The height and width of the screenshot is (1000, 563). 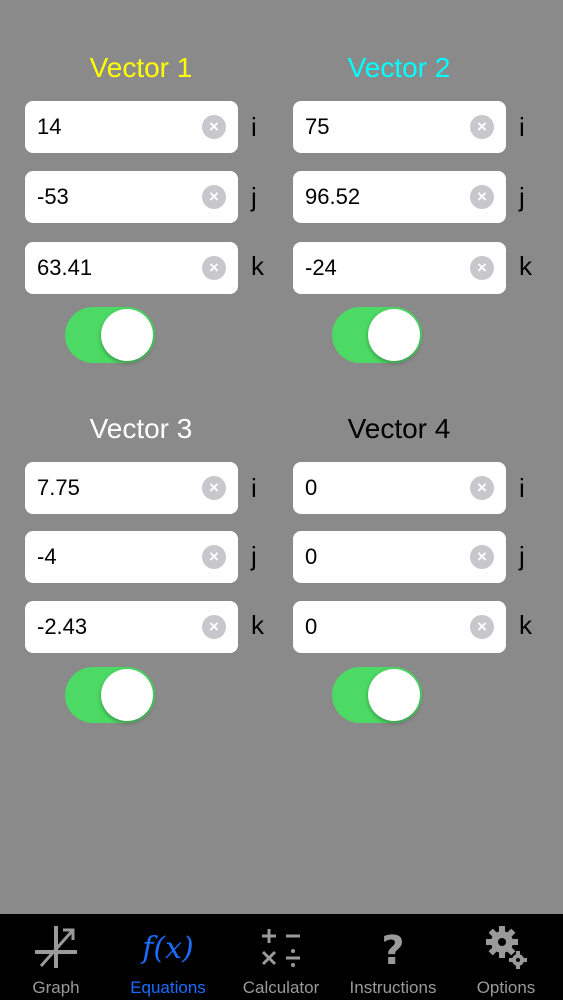 I want to click on vector-2-j-value: 96.52, so click(x=333, y=196).